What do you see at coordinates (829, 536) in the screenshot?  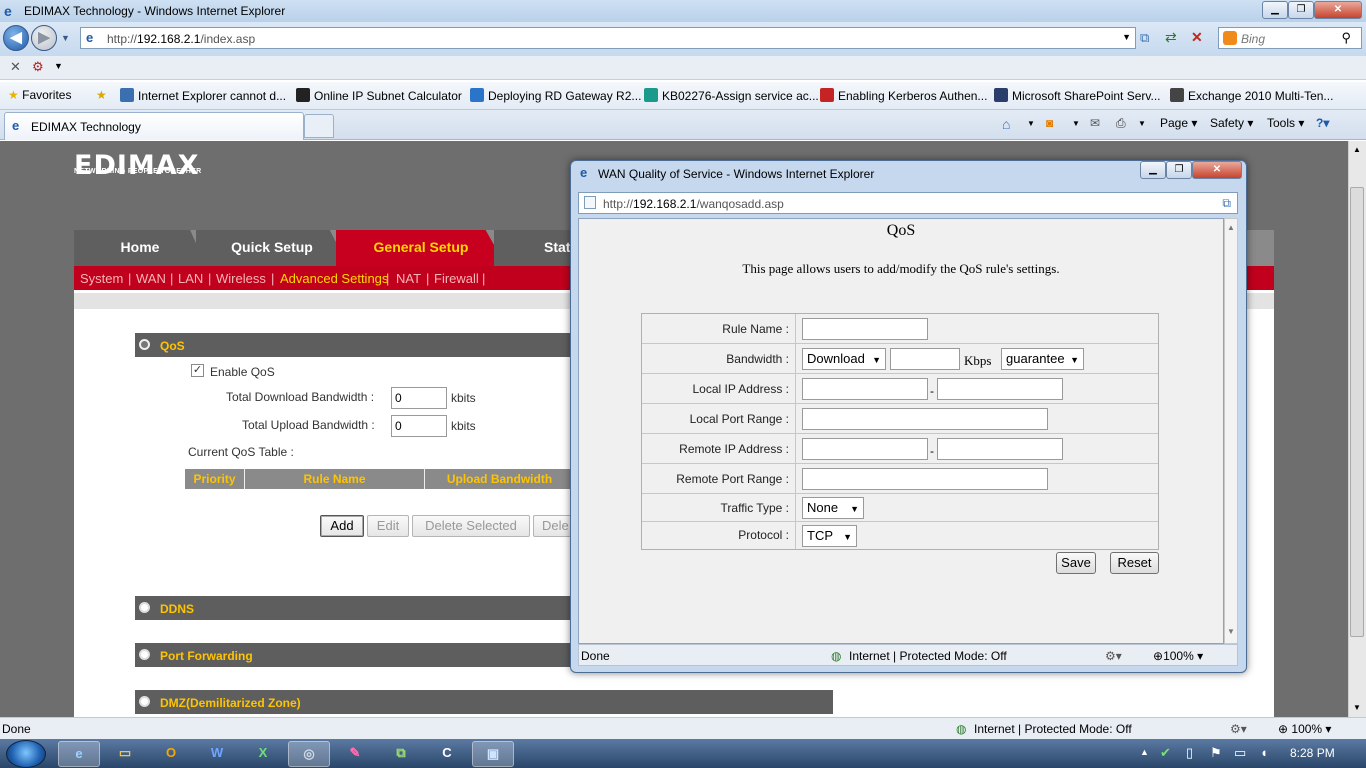 I see `protocol-select: TCP ▼` at bounding box center [829, 536].